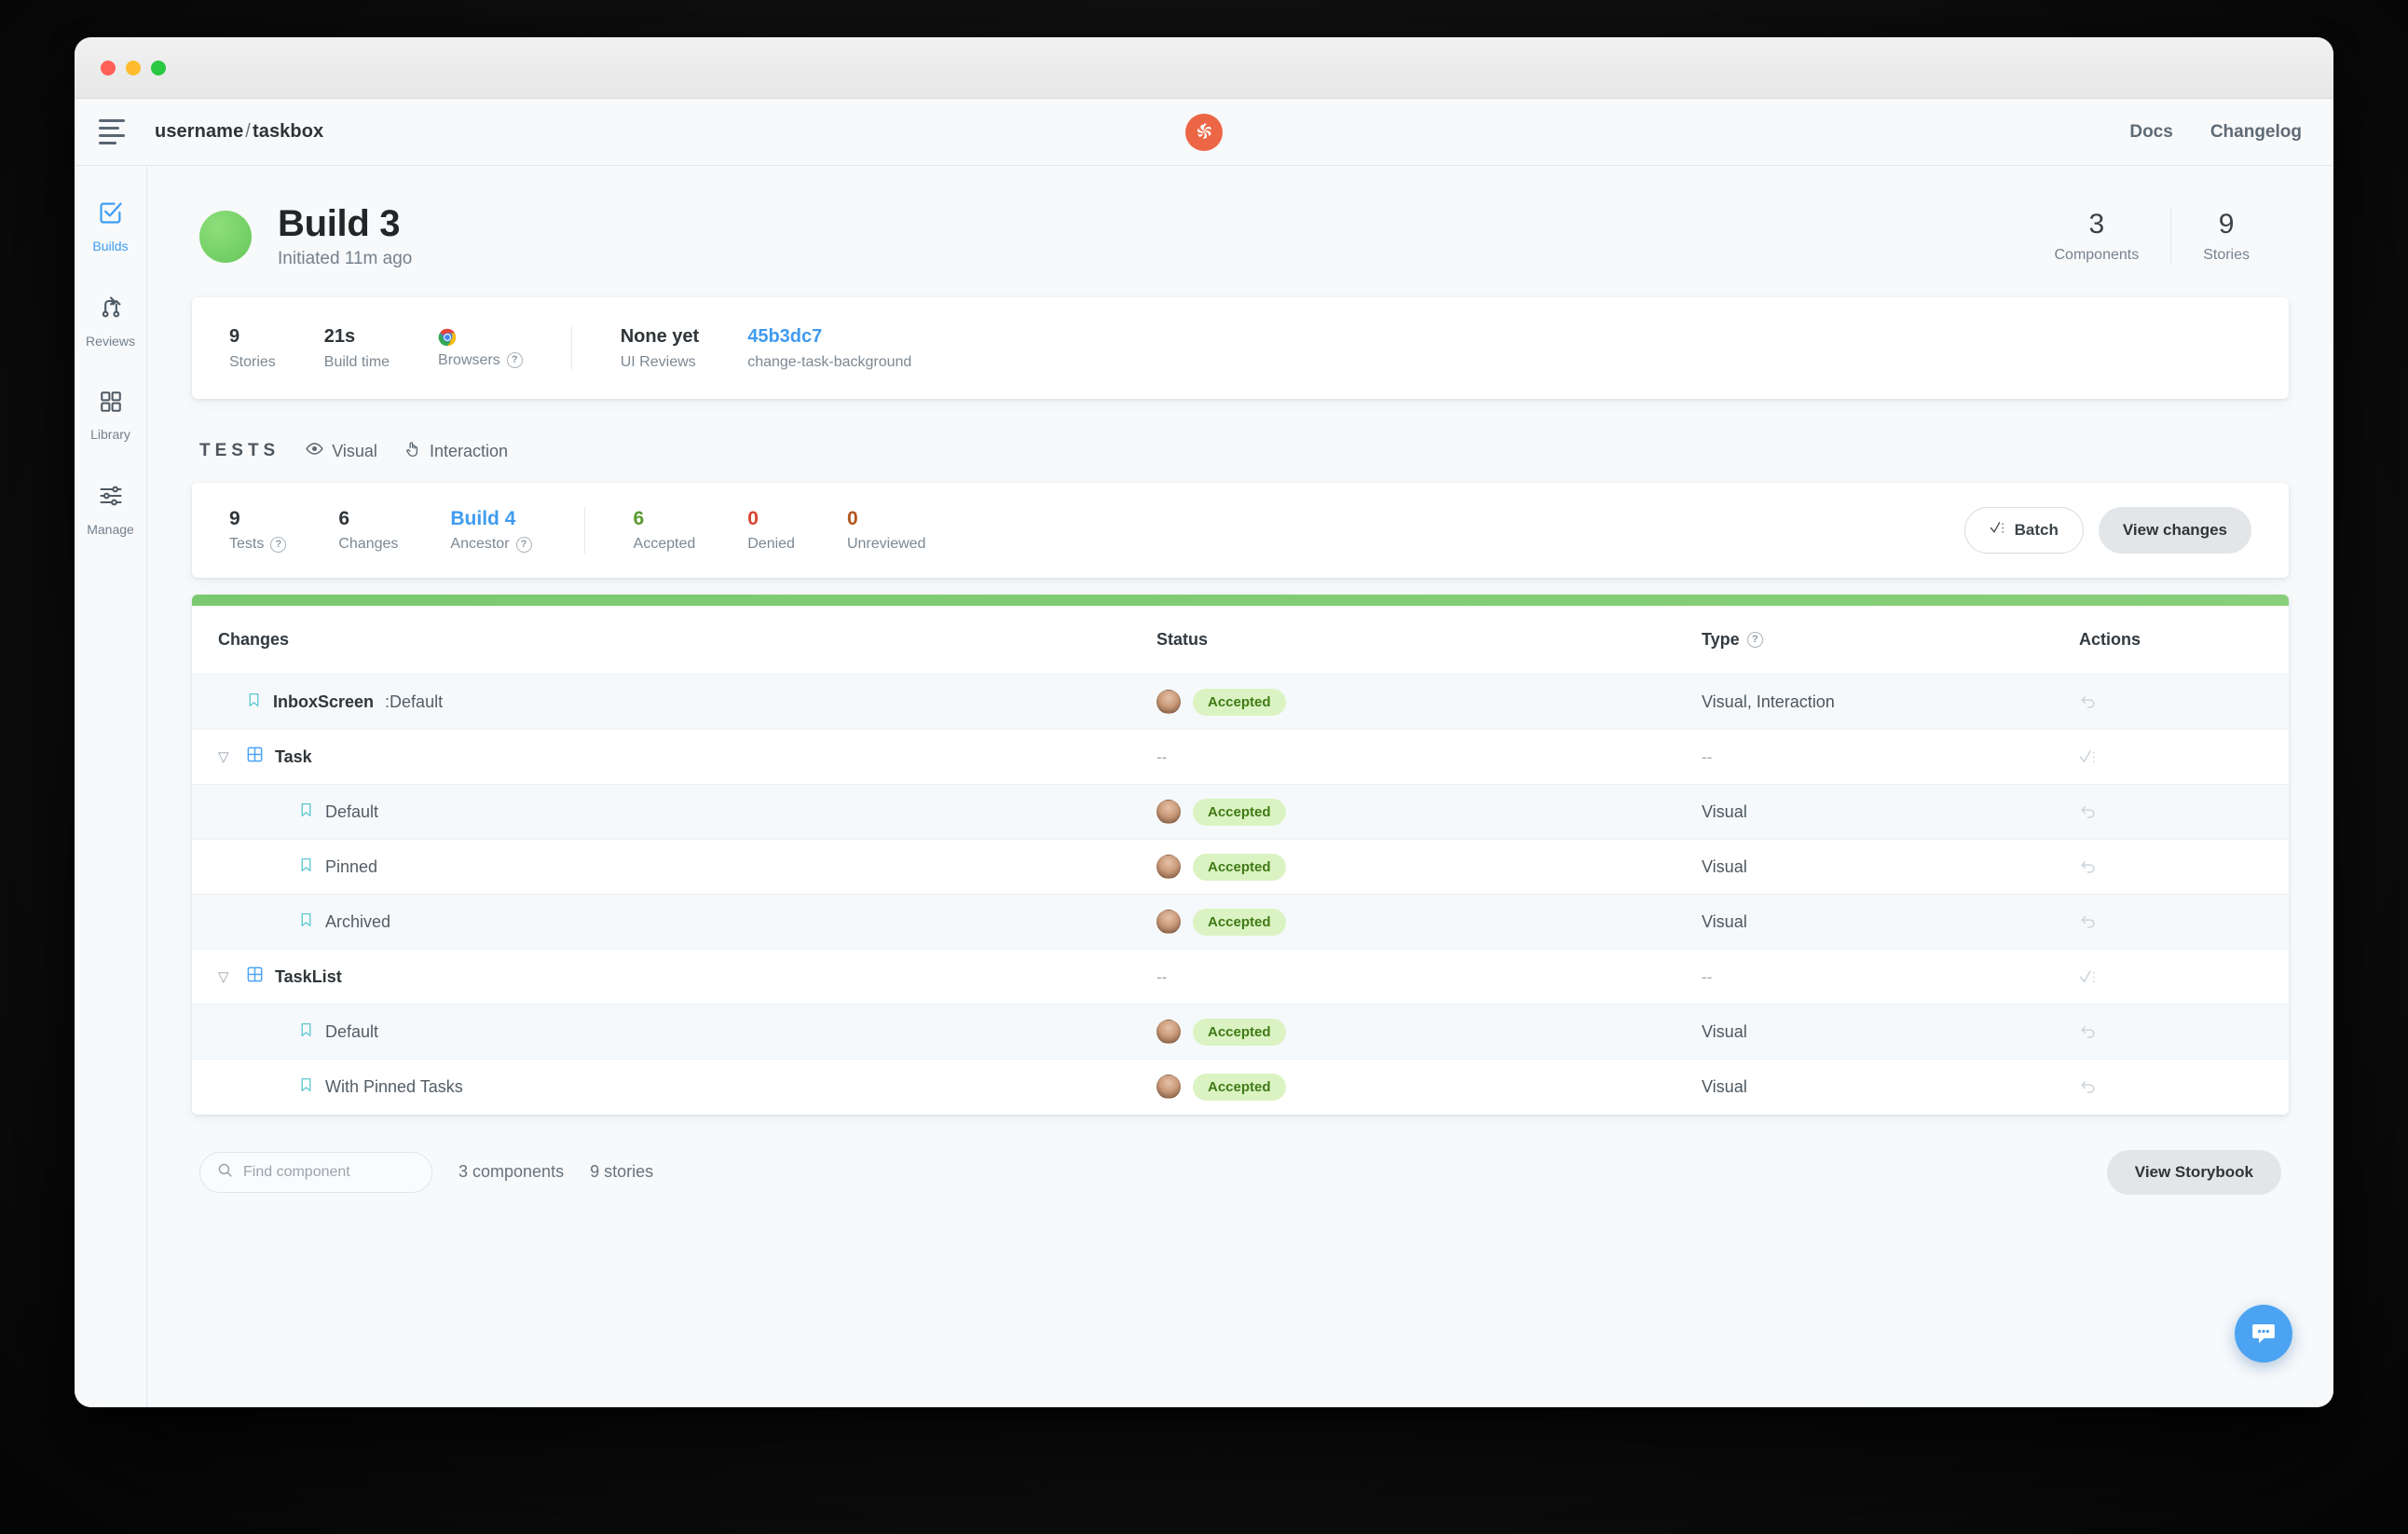  Describe the element at coordinates (341, 451) in the screenshot. I see `tab-visual: Visual` at that location.